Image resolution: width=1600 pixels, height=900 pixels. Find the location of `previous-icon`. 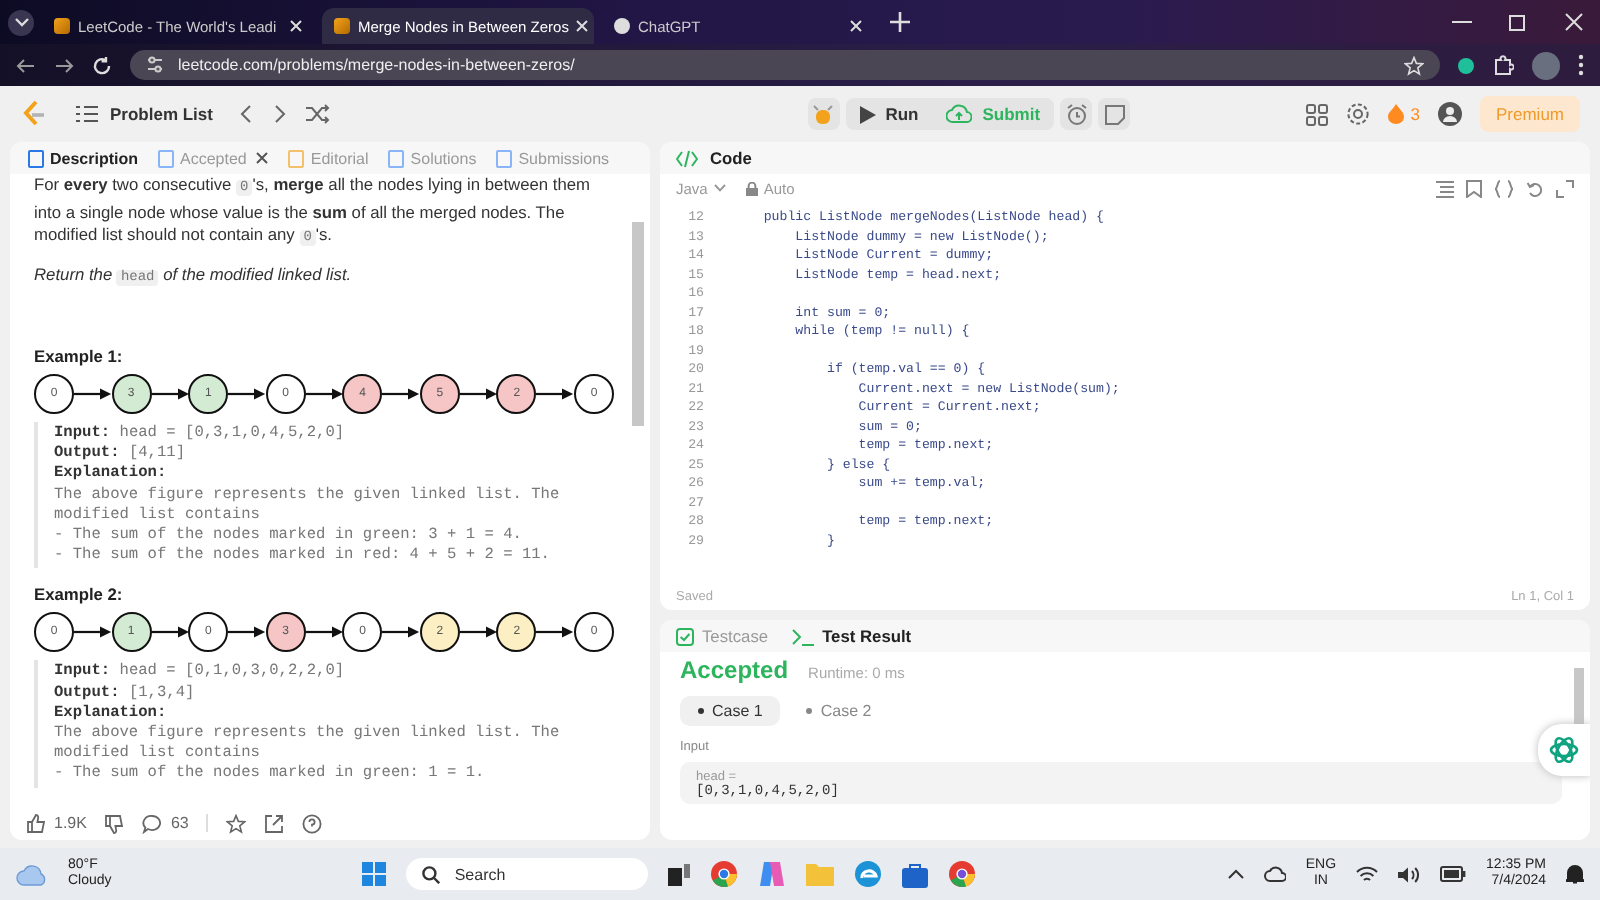

previous-icon is located at coordinates (246, 114).